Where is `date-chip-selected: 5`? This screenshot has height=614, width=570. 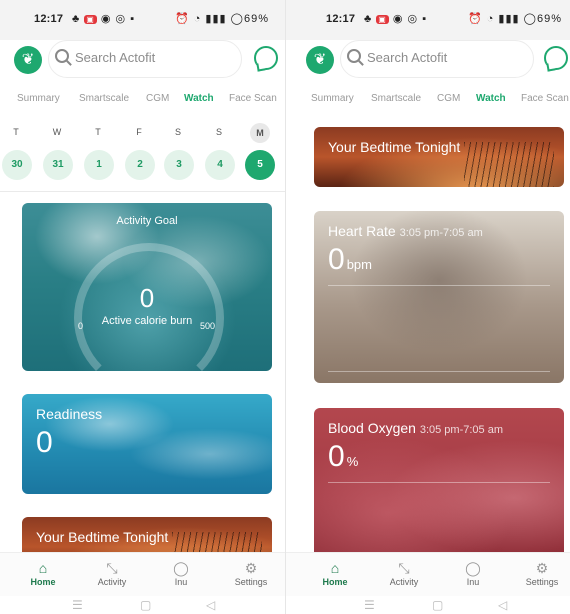
date-chip-selected: 5 is located at coordinates (260, 165).